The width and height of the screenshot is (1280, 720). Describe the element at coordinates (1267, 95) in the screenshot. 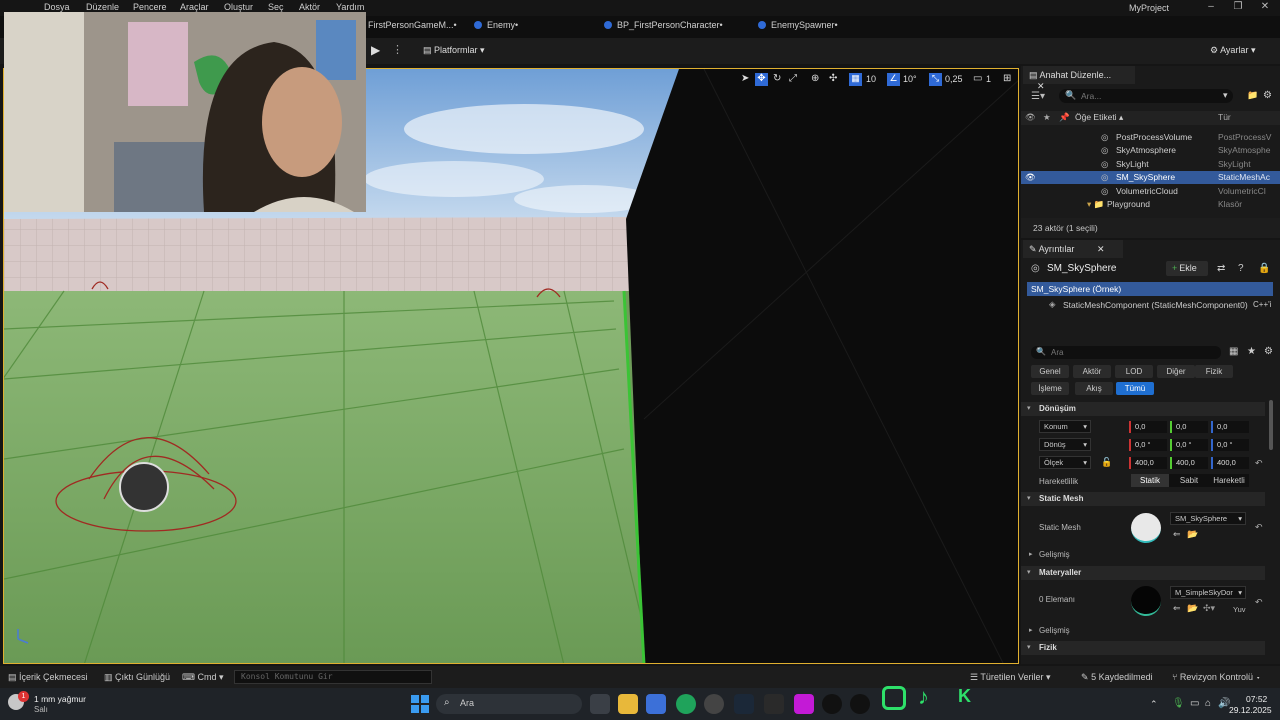

I see `outliner-settings-icon: ⚙` at that location.